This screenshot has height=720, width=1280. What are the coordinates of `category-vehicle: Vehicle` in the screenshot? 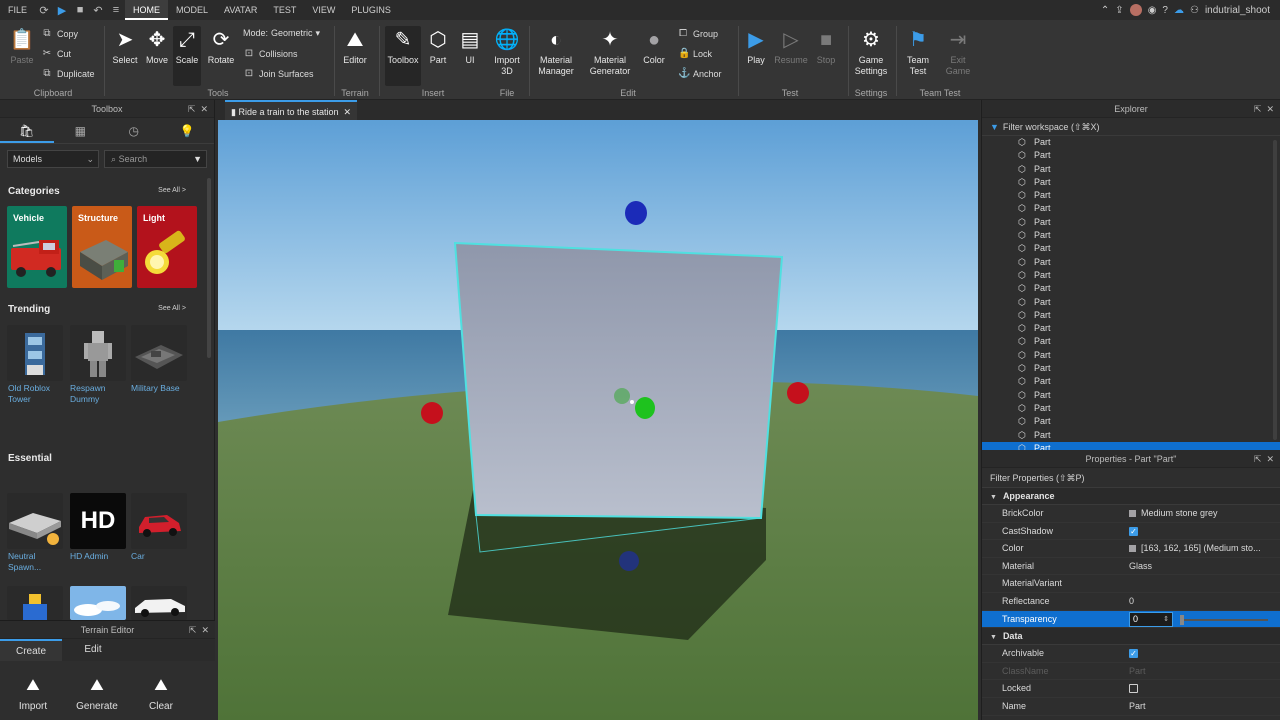 It's located at (37, 247).